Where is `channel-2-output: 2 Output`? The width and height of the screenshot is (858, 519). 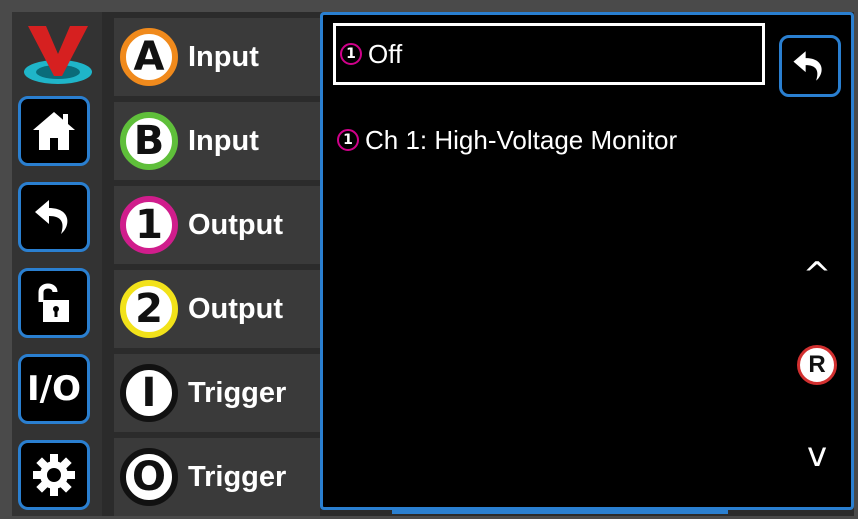
channel-2-output: 2 Output is located at coordinates (217, 309).